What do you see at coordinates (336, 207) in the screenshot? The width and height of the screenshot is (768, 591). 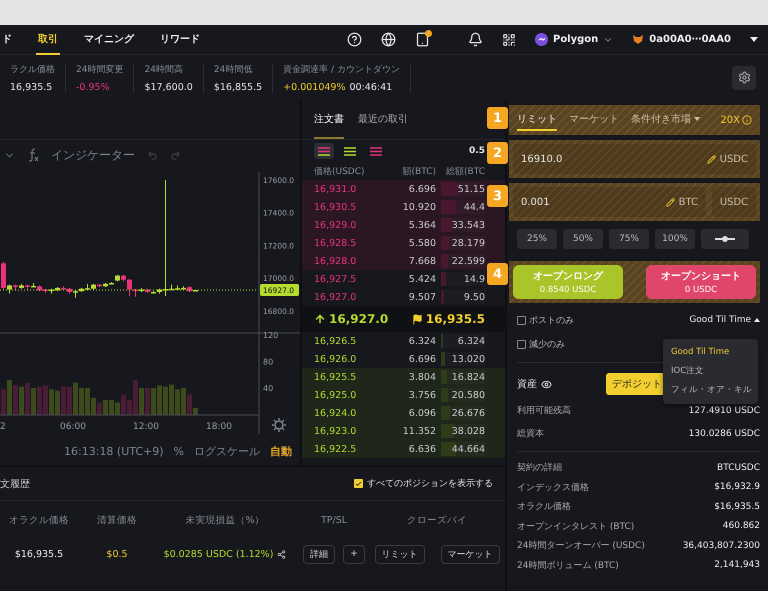 I see `ask-price: 16,930.5` at bounding box center [336, 207].